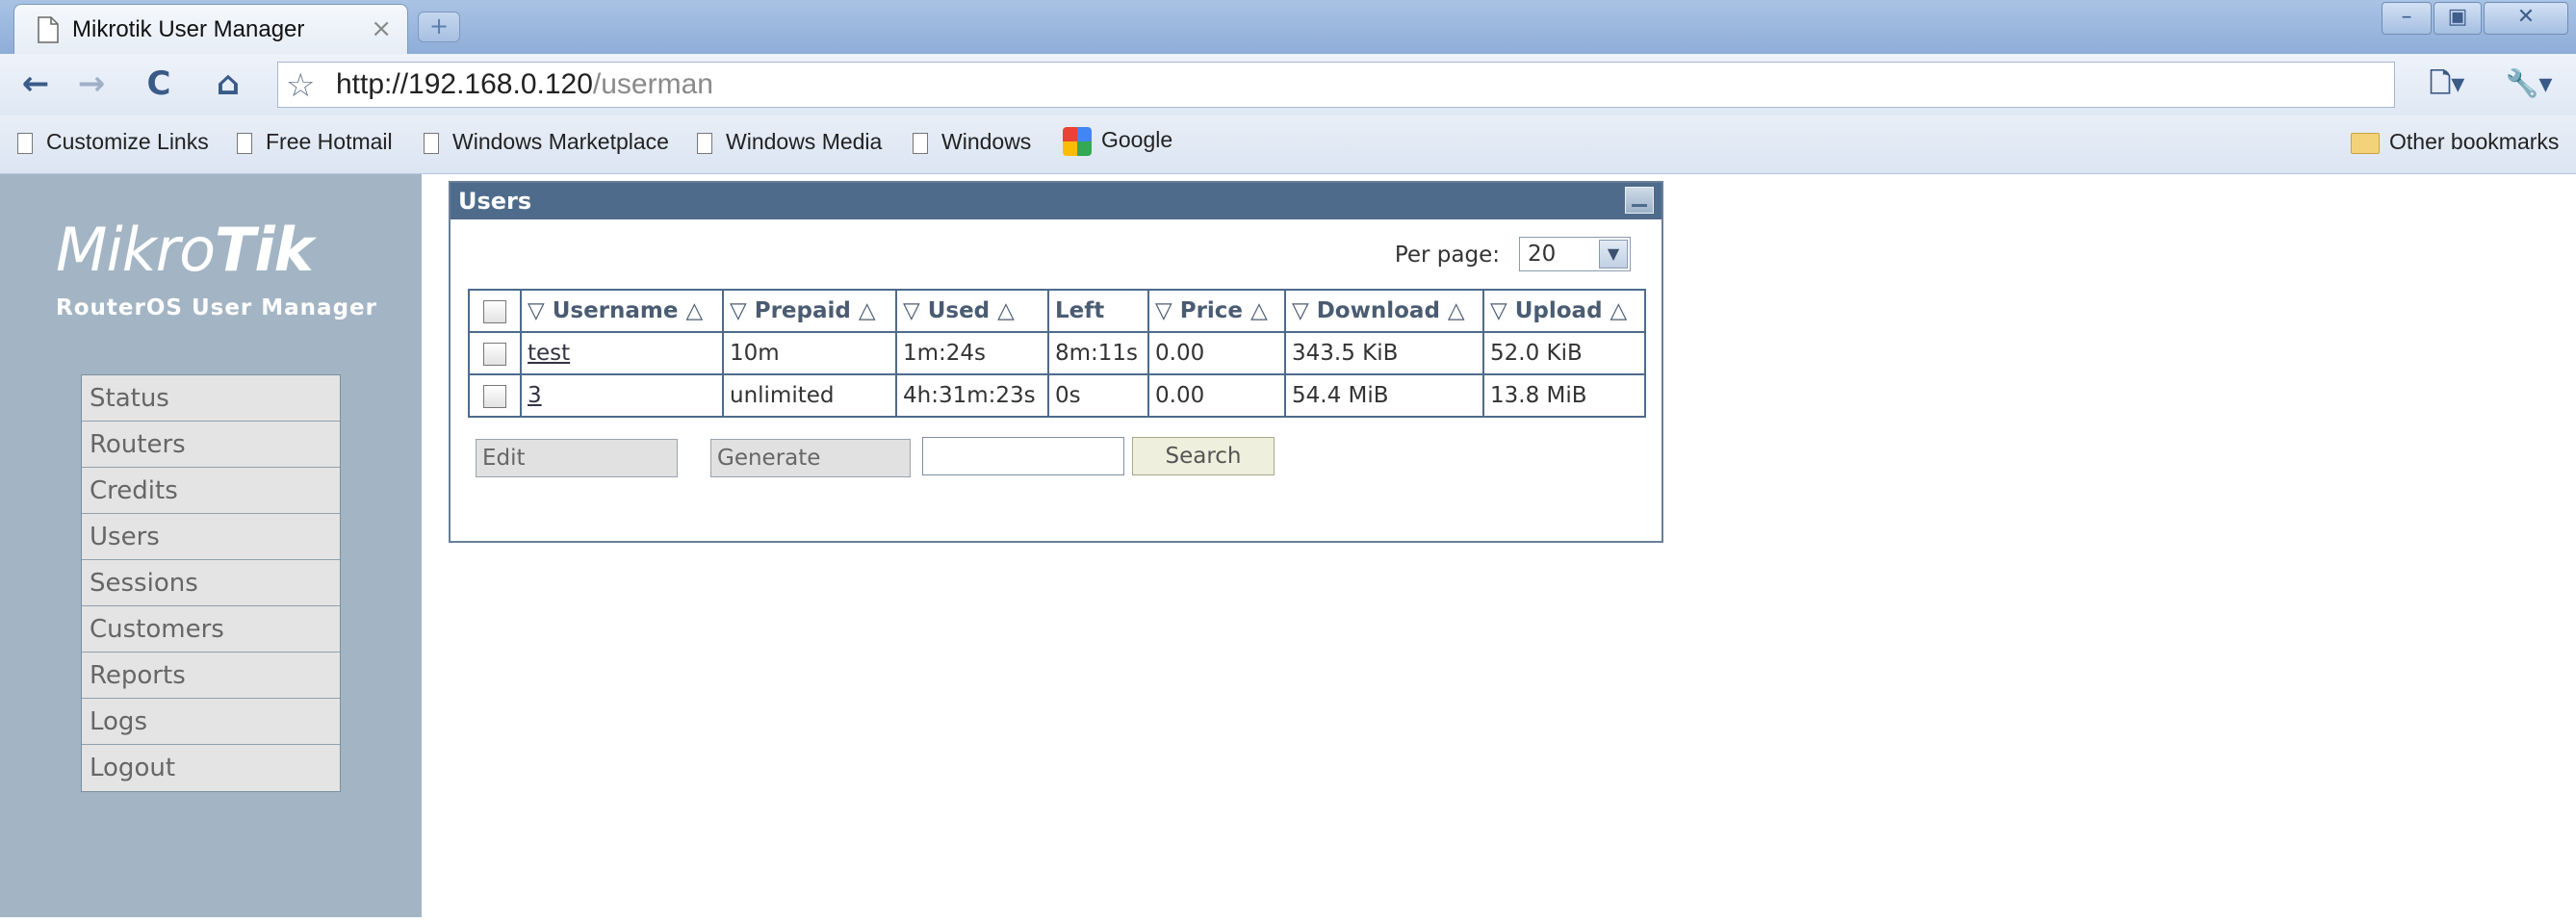  What do you see at coordinates (972, 353) in the screenshot?
I see `used-cell: 1m:24s` at bounding box center [972, 353].